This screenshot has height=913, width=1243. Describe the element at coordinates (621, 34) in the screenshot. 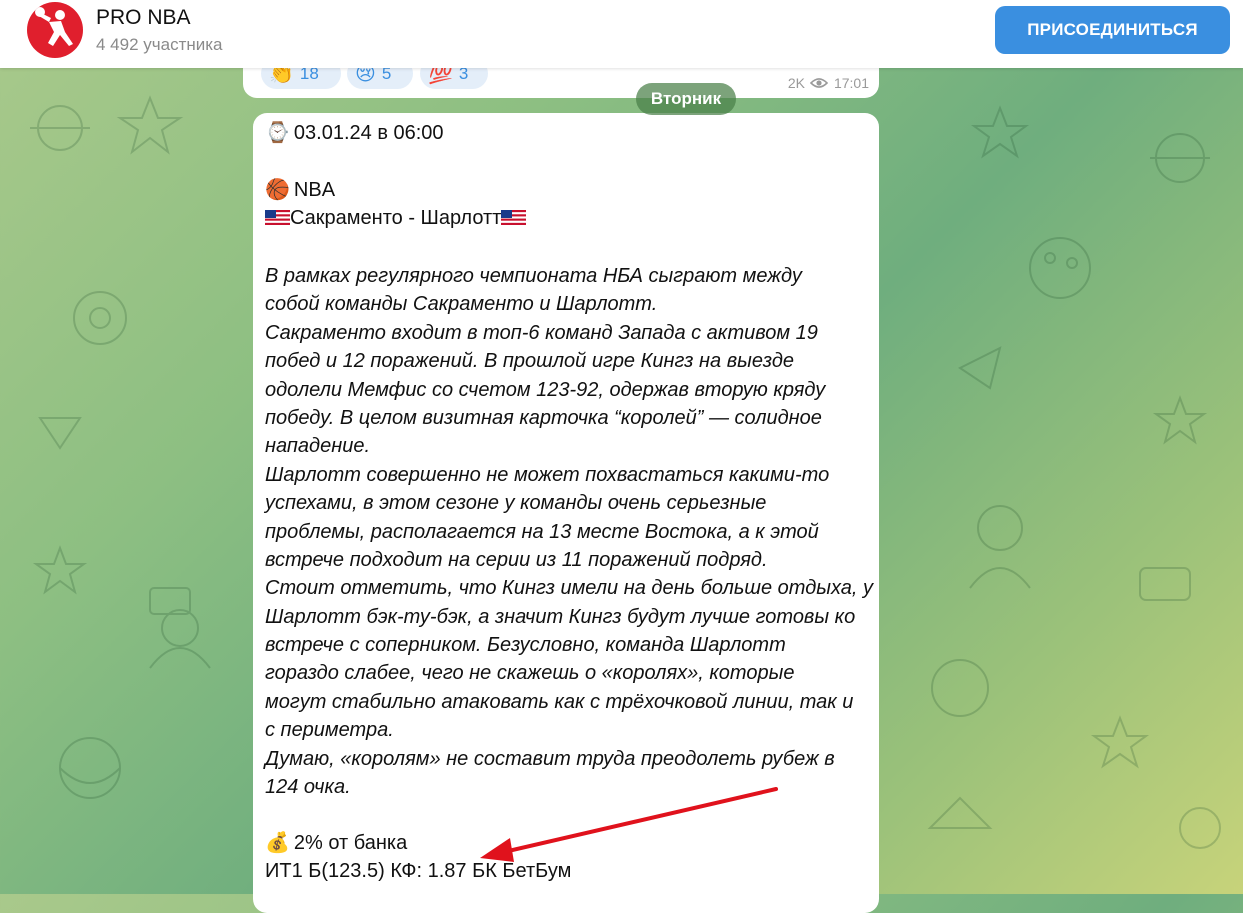

I see `channel-header: PRO NBA 4 492 участника ПРИСОЕДИНИТЬСЯ` at that location.